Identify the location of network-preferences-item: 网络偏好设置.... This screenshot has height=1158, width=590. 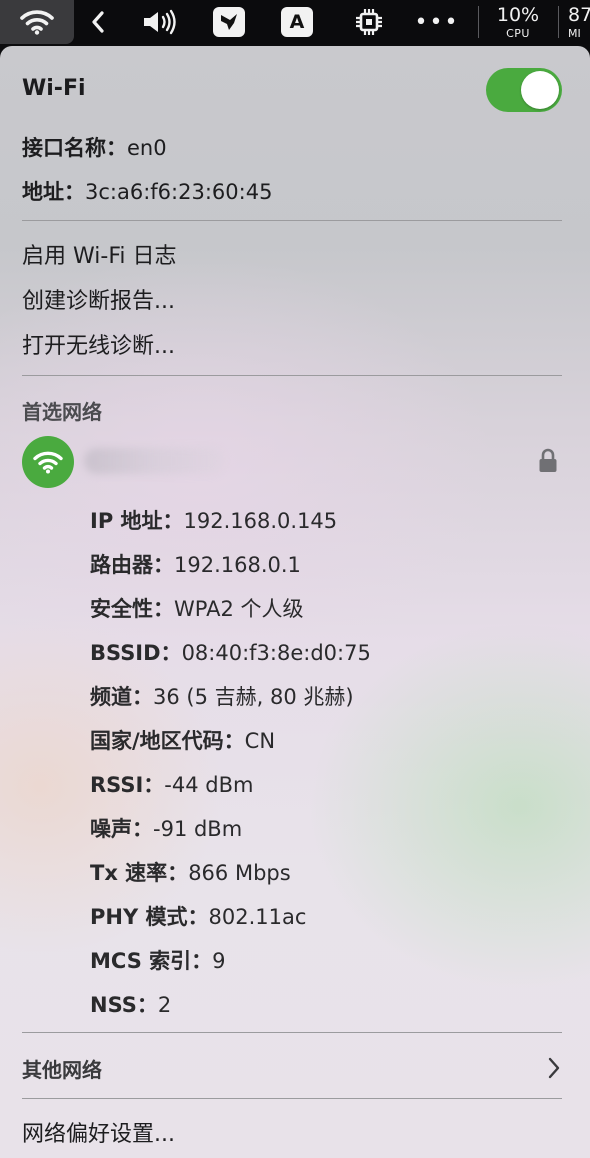
(98, 1132).